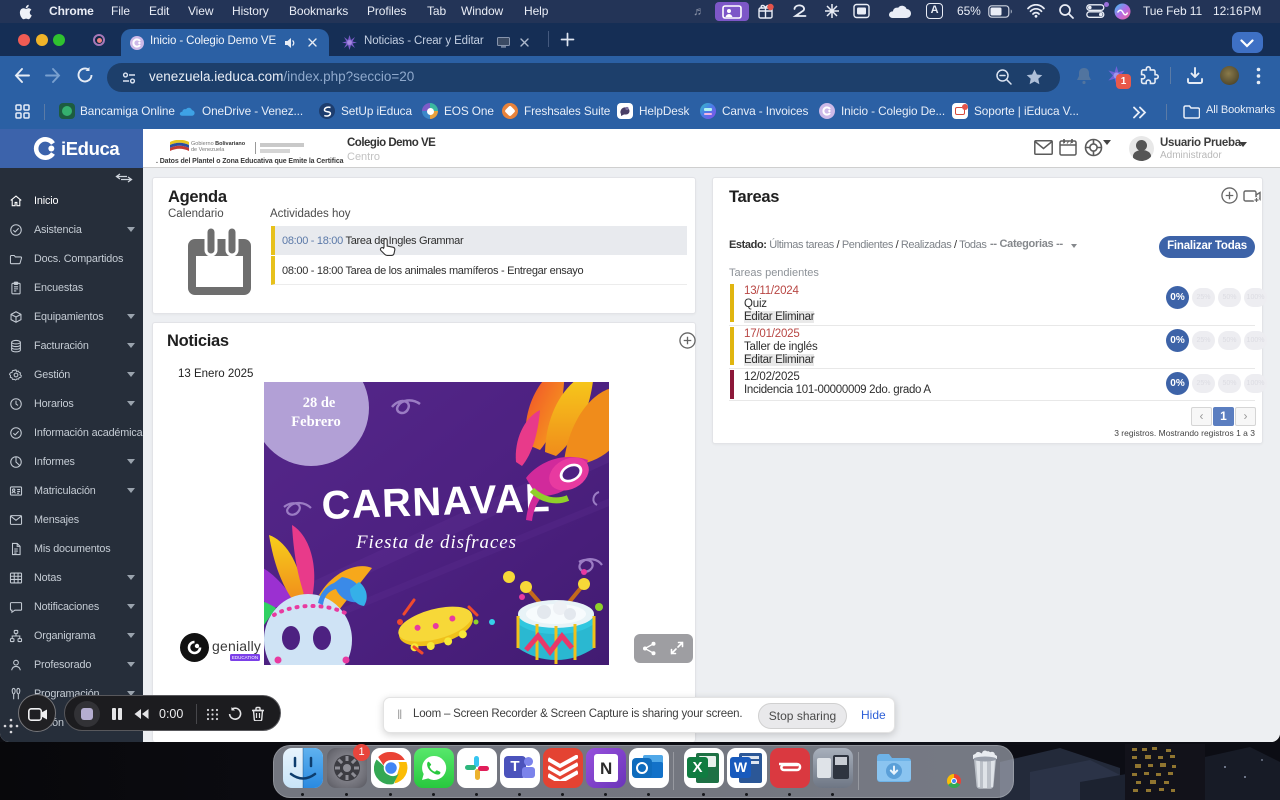 The image size is (1280, 800). I want to click on svg-text: 28 de, so click(319, 403).